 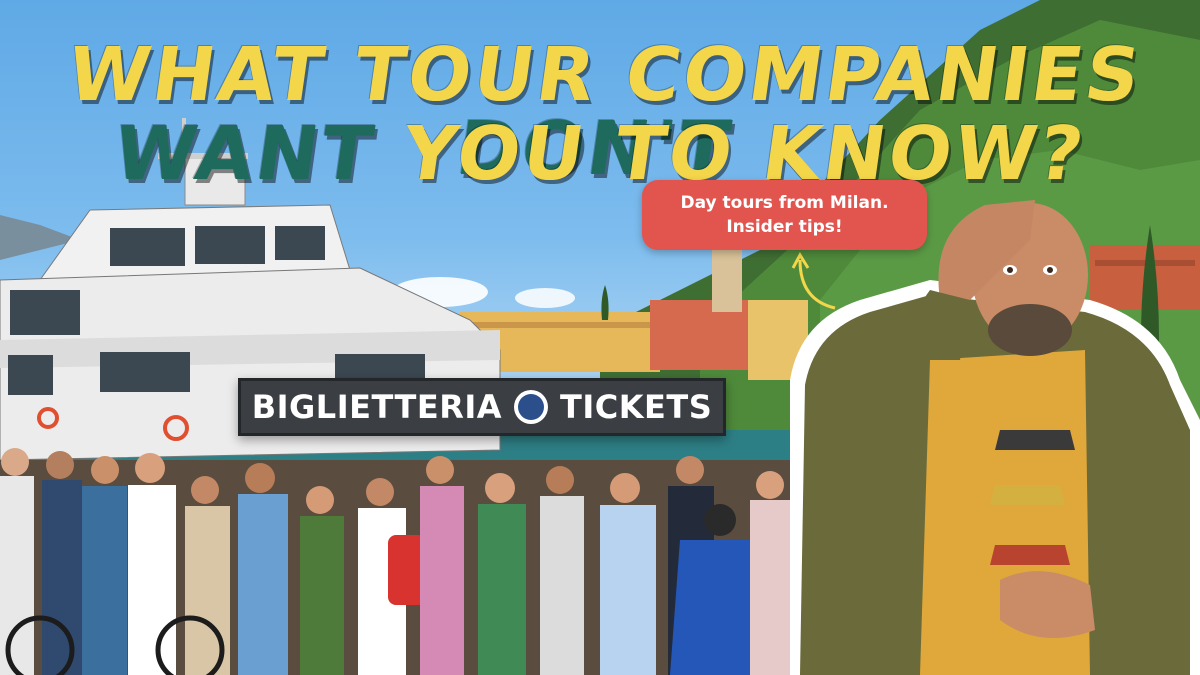 I want to click on headline-line-2: WANT YOU TO KNOW?, so click(x=600, y=154).